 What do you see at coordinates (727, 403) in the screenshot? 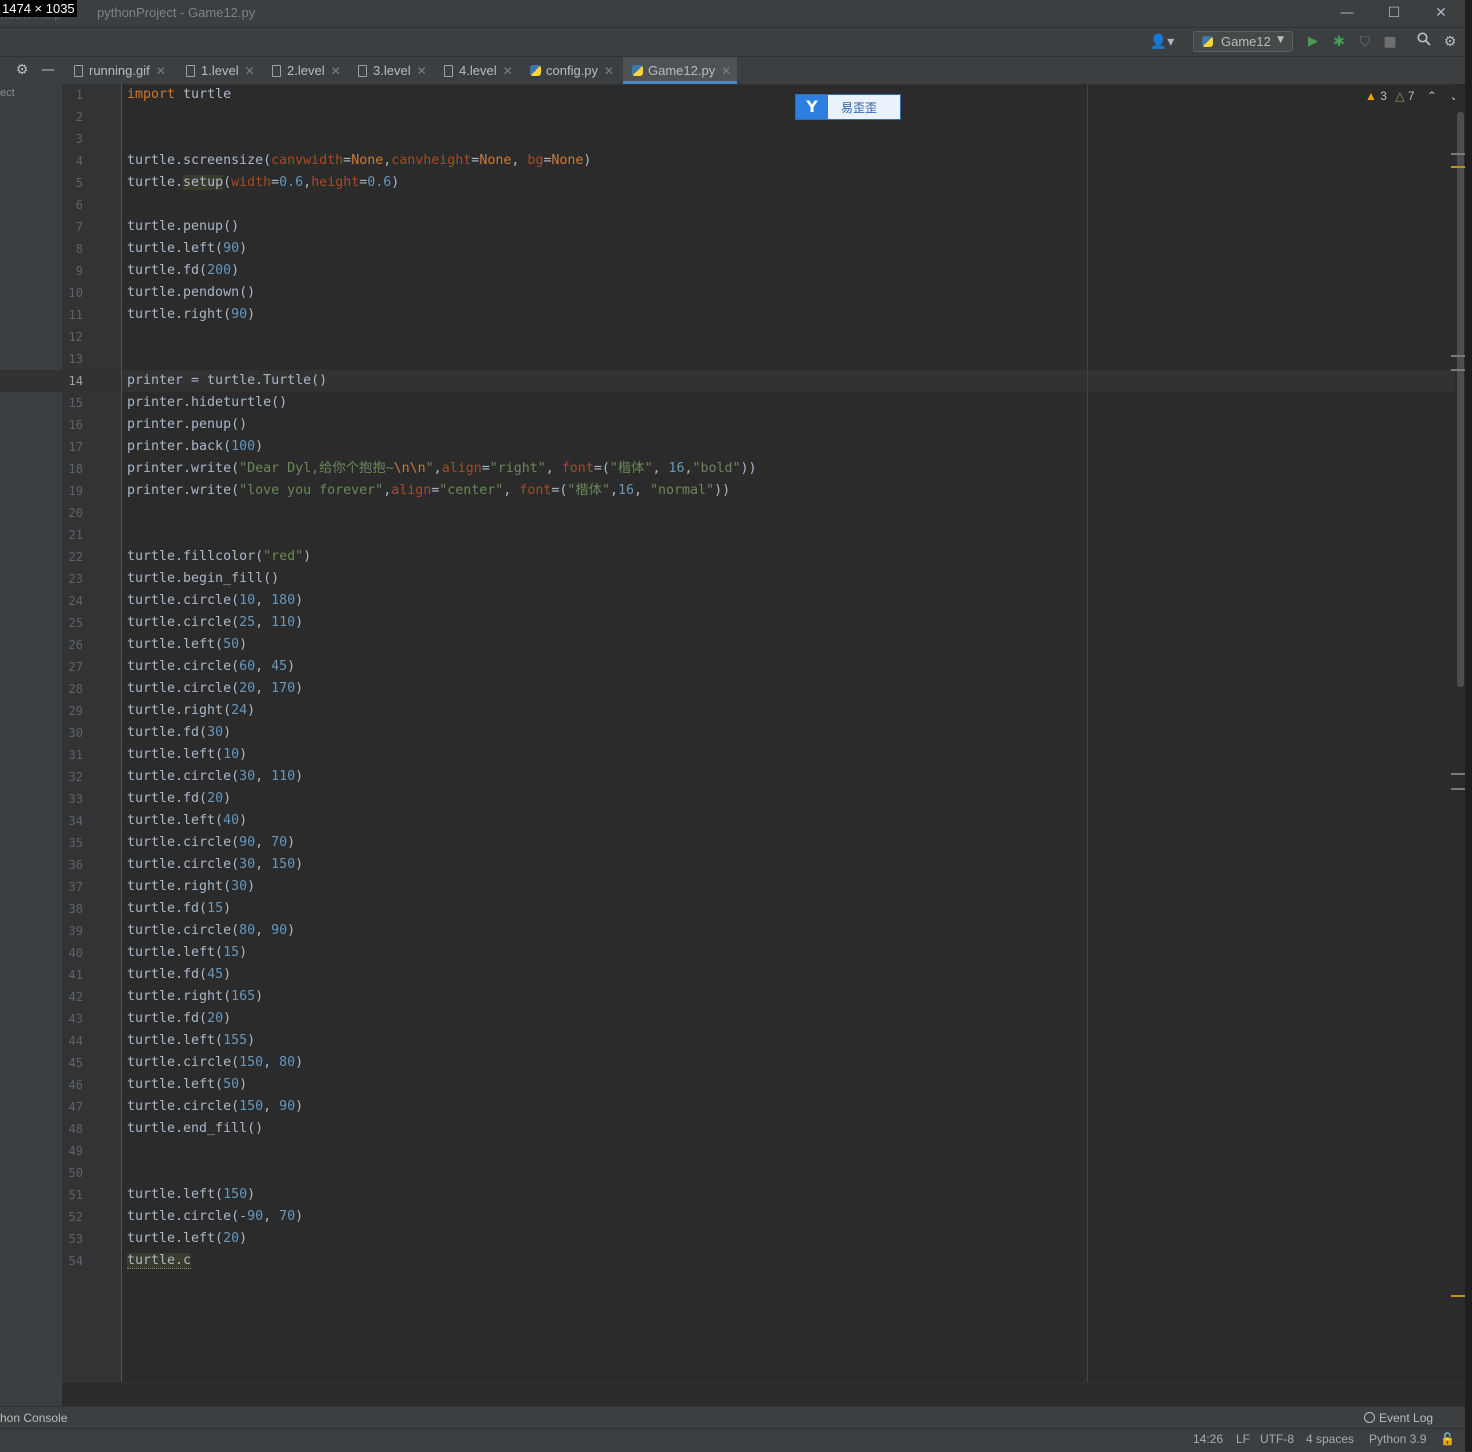
I see `code-line: 15 printer.hideturtle()` at bounding box center [727, 403].